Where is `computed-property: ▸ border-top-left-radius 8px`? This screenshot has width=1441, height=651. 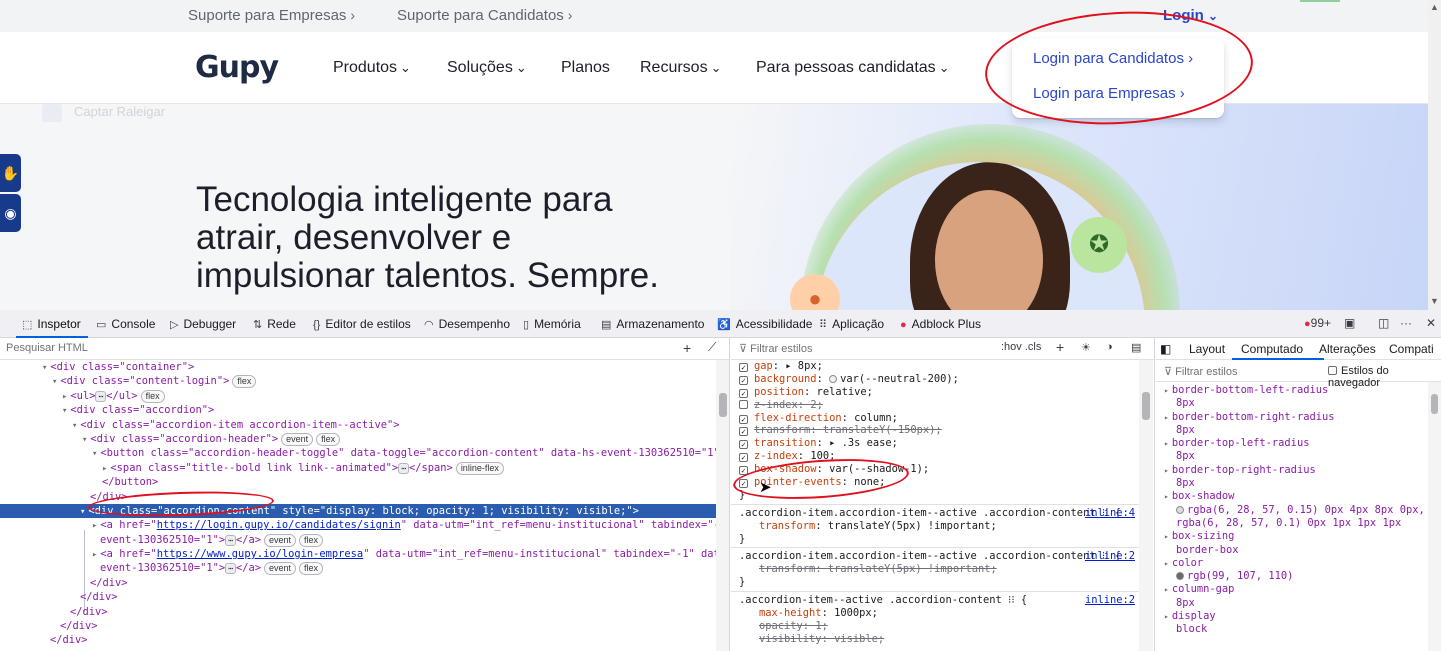 computed-property: ▸ border-top-left-radius 8px is located at coordinates (1292, 450).